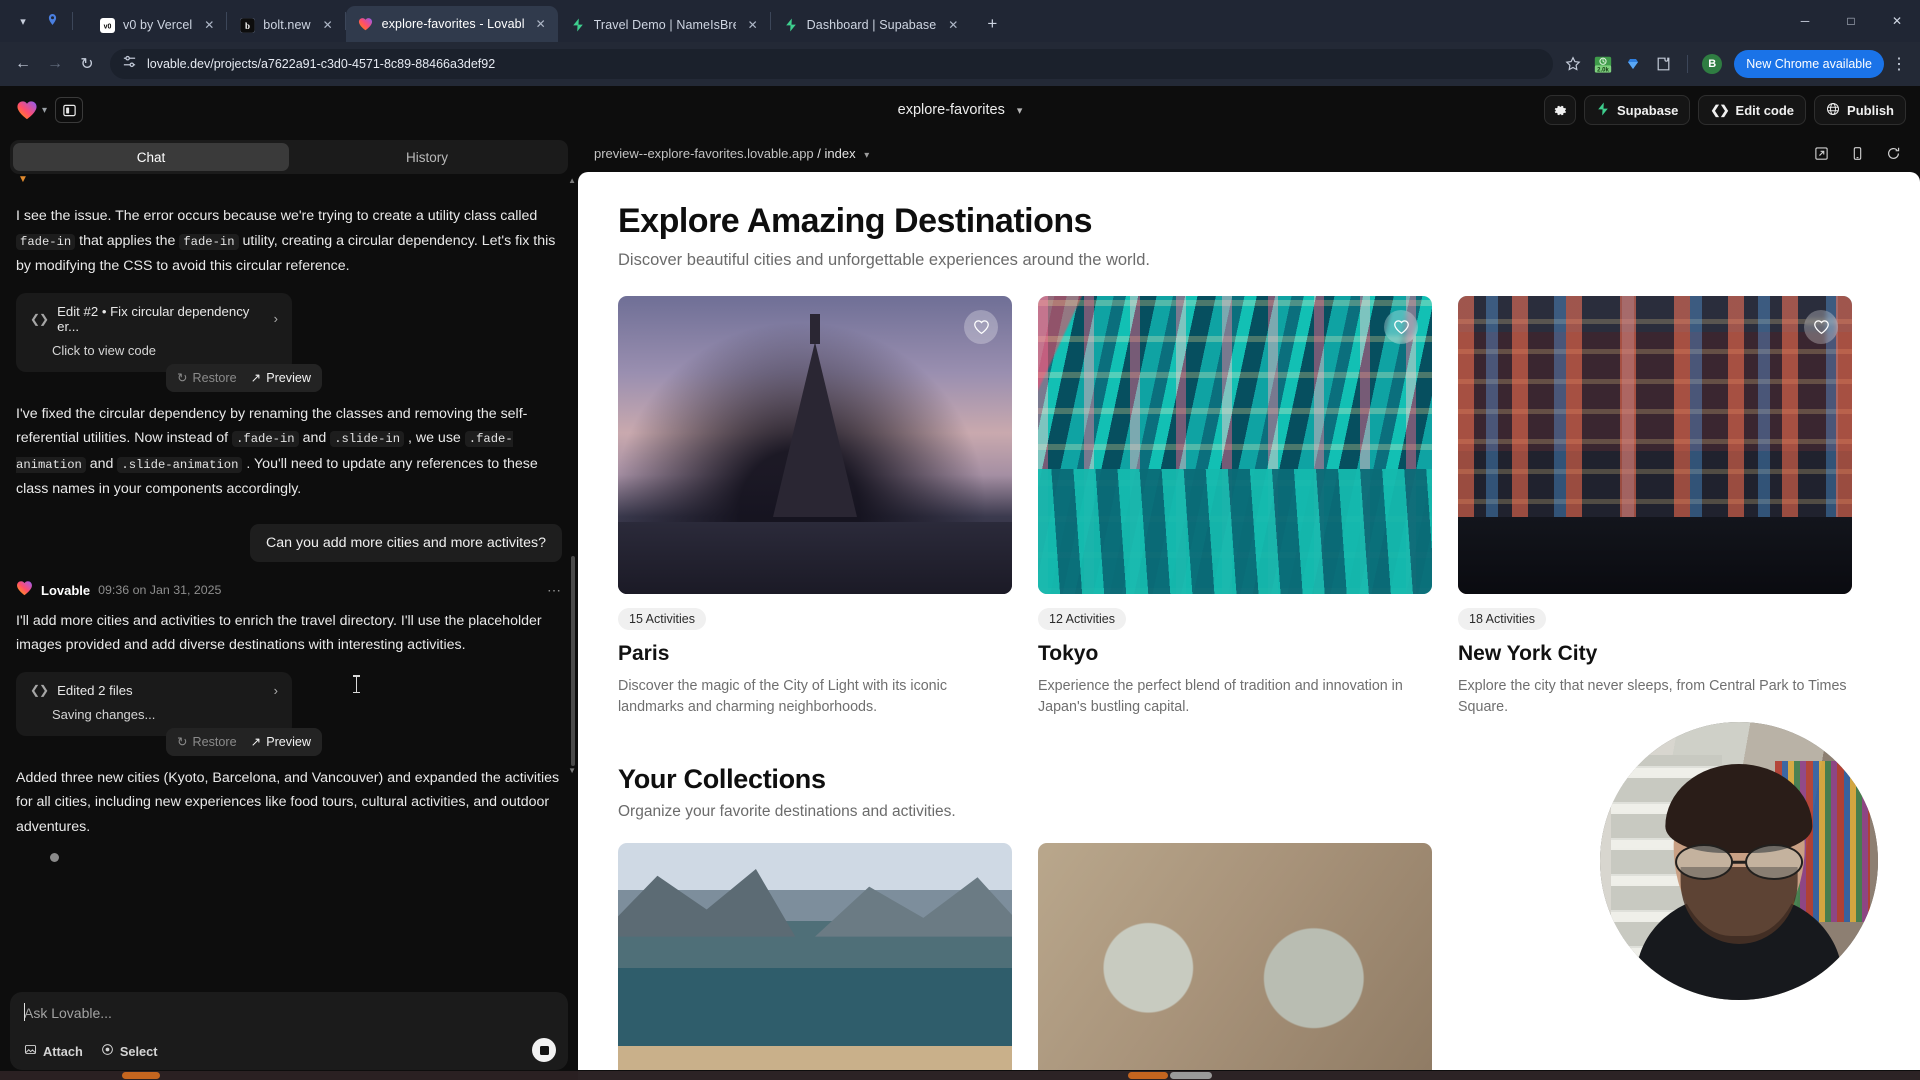 The image size is (1920, 1080). Describe the element at coordinates (1068, 653) in the screenshot. I see `card-title: Tokyo` at that location.